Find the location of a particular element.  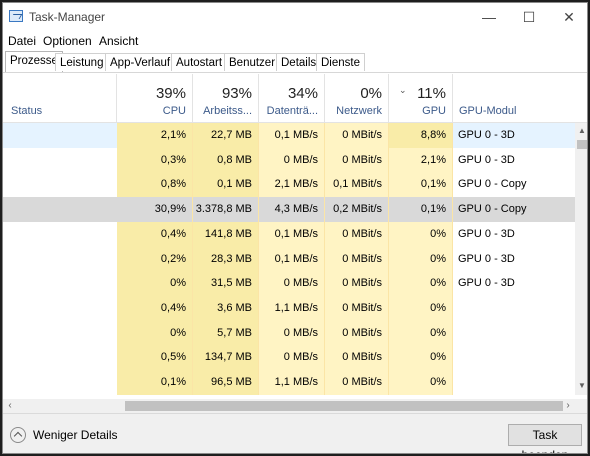

cell-cpu: 0,8% is located at coordinates (155, 185).